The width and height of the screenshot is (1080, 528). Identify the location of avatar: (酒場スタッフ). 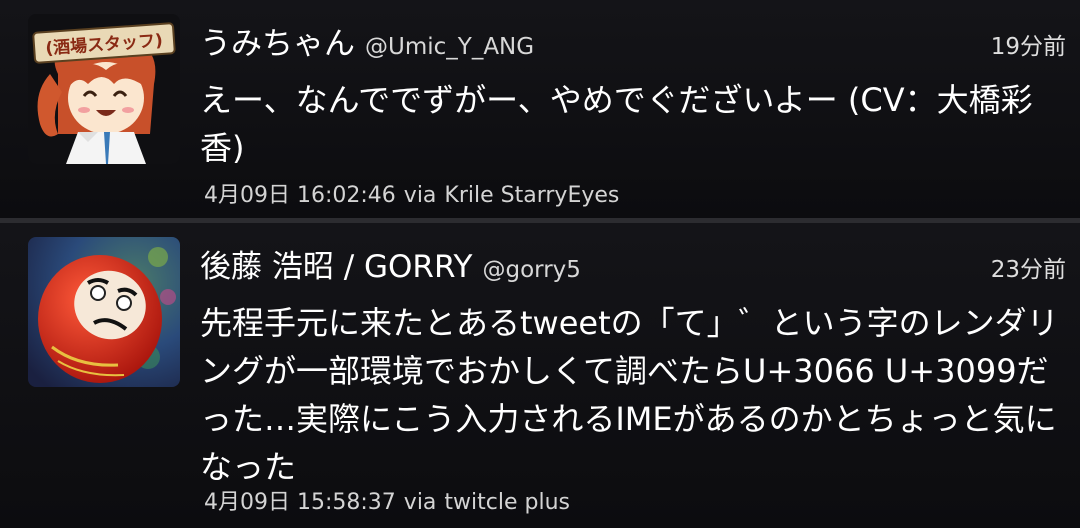
(104, 89).